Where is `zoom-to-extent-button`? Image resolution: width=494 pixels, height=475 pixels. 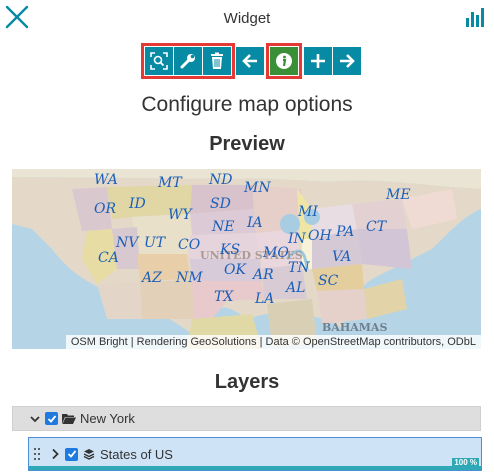
zoom-to-extent-button is located at coordinates (159, 61).